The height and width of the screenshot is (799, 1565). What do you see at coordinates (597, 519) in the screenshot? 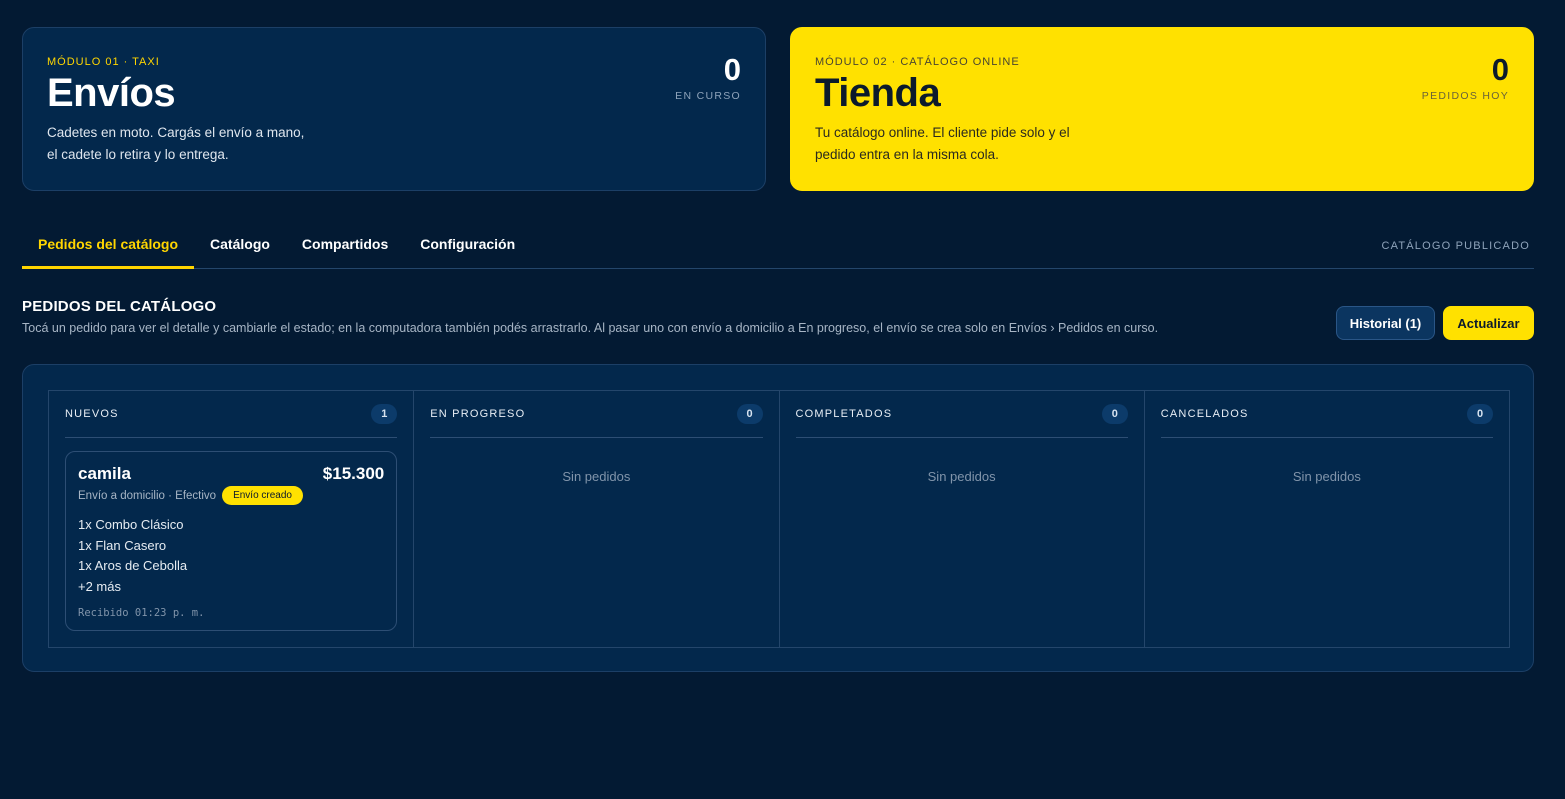
I see `column-en-progreso: EN PROGRESO 0 Sin pedidos` at bounding box center [597, 519].